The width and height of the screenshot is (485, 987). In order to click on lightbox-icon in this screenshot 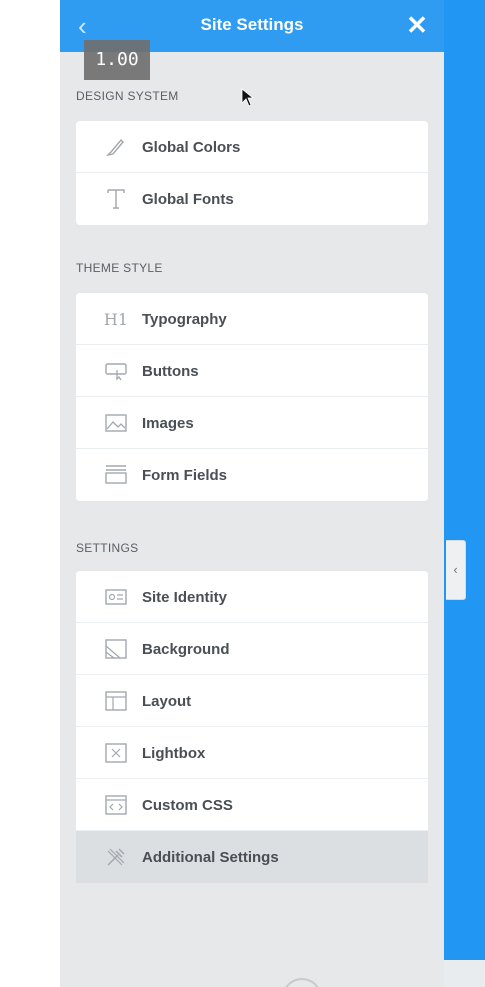, I will do `click(116, 753)`.